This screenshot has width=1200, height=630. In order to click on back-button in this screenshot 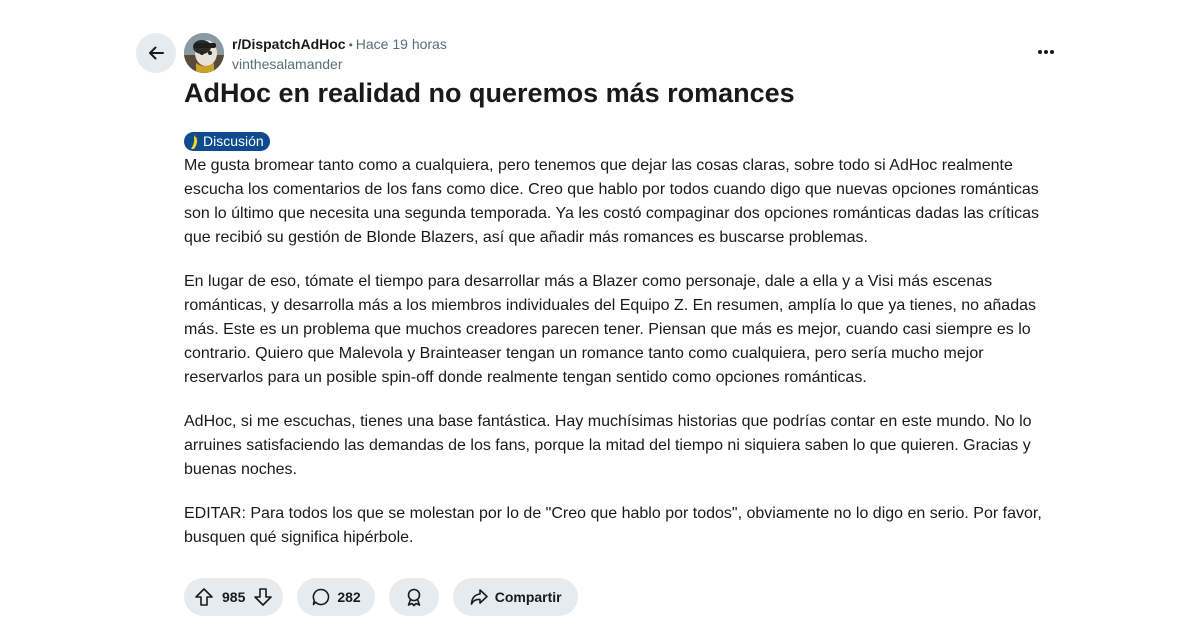, I will do `click(156, 53)`.